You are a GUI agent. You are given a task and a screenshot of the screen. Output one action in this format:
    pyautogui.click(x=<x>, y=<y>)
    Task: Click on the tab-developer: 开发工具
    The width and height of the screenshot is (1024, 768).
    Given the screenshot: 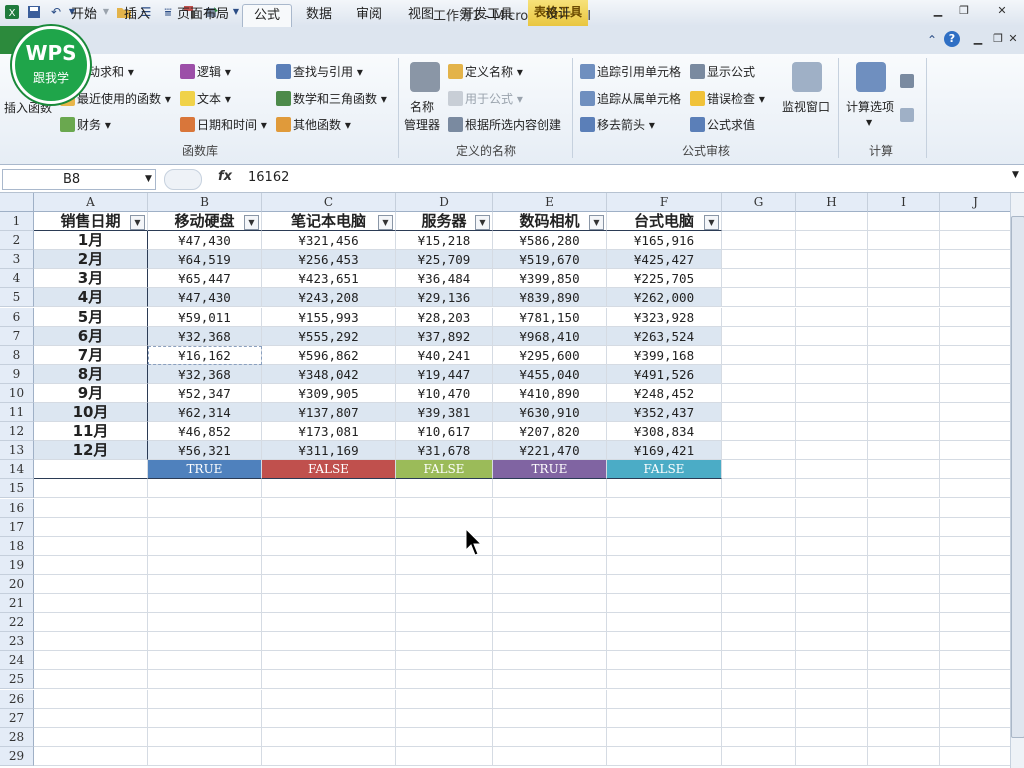 What is the action you would take?
    pyautogui.click(x=487, y=15)
    